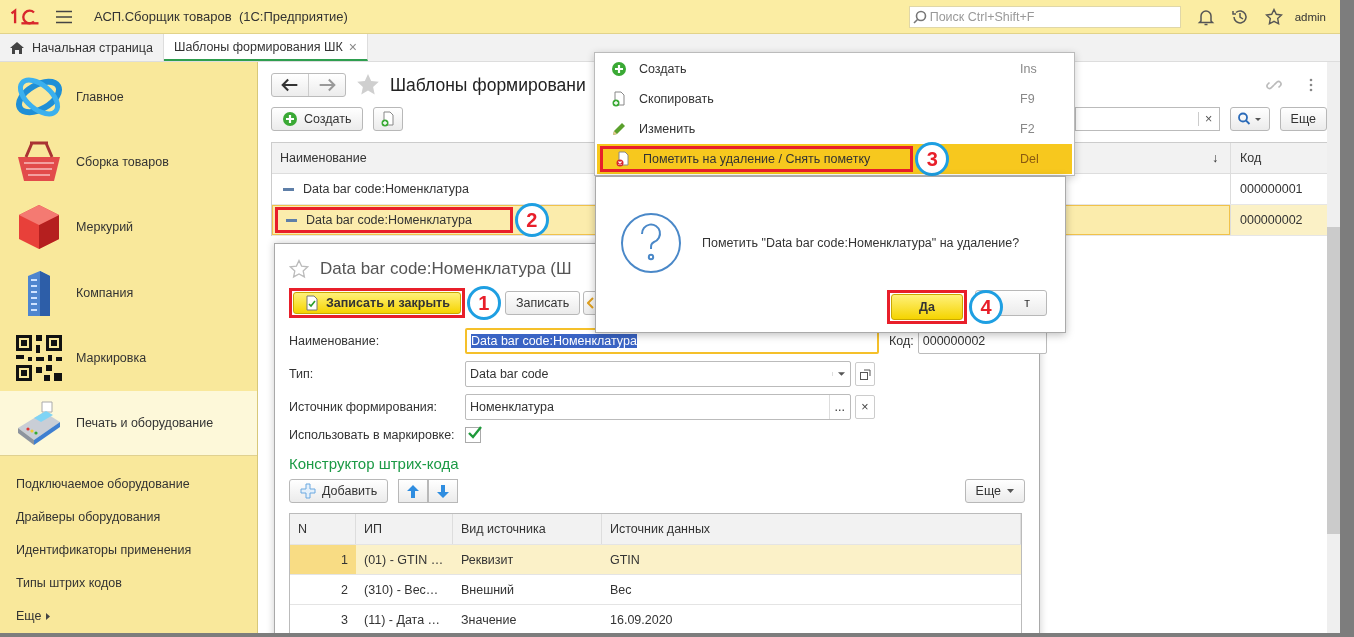  I want to click on table-row: 3 (11) - Дата … Значение 16.09.2020, so click(655, 619).